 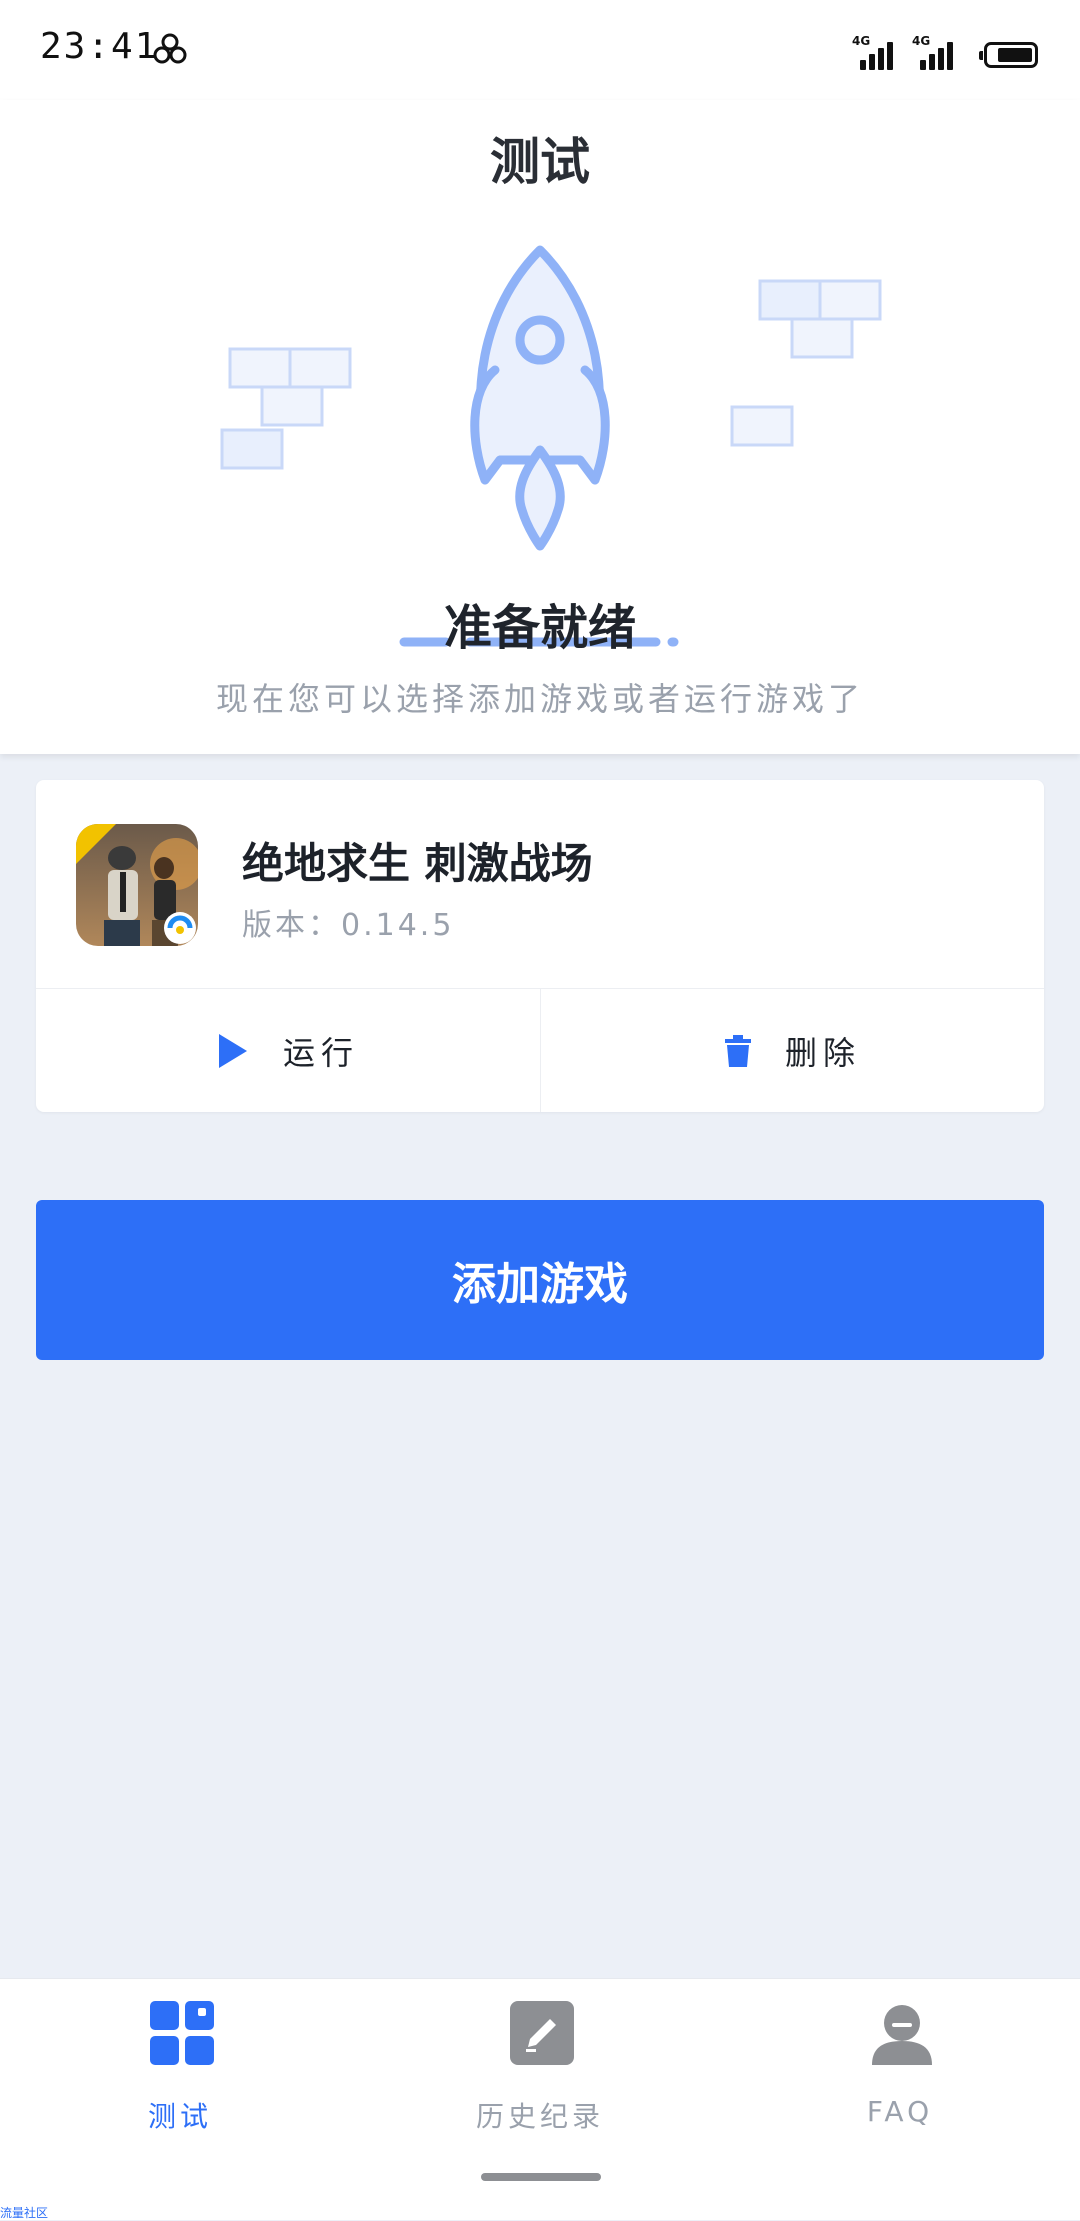 What do you see at coordinates (320, 1052) in the screenshot?
I see `run-label: 运行` at bounding box center [320, 1052].